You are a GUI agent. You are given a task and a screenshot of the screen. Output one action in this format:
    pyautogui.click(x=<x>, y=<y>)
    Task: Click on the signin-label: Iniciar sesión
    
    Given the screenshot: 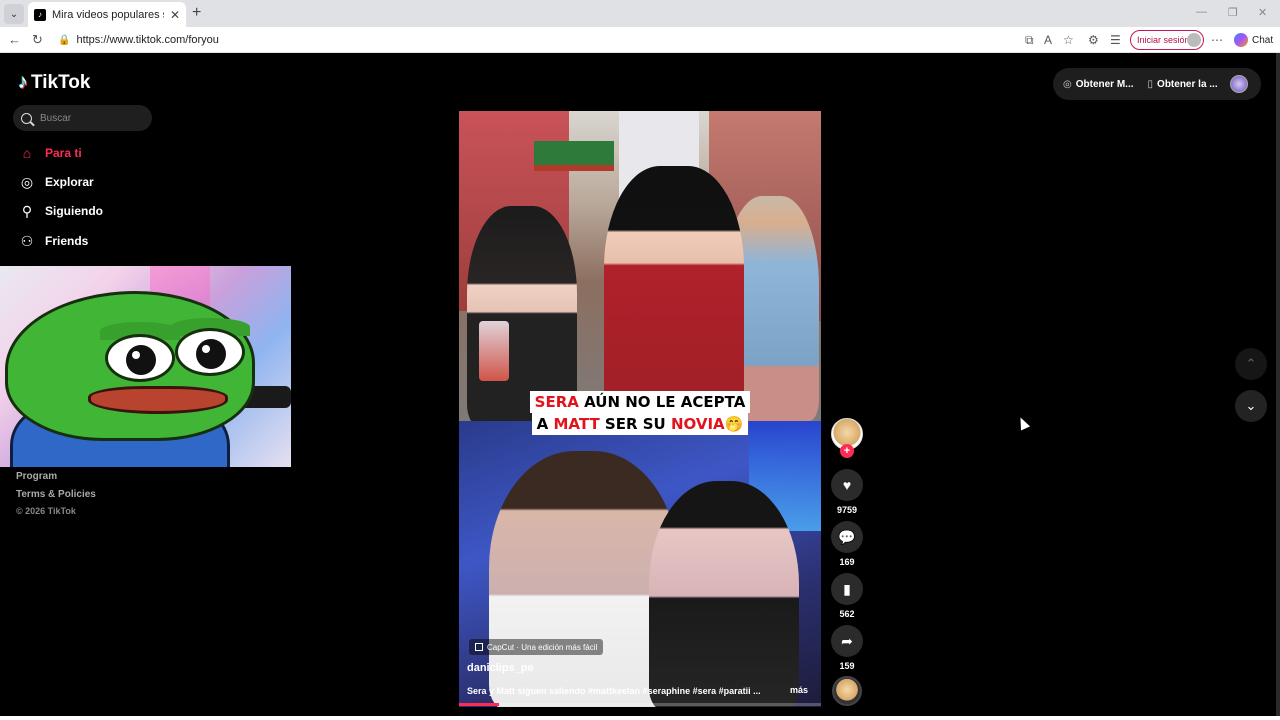 What is the action you would take?
    pyautogui.click(x=1163, y=40)
    